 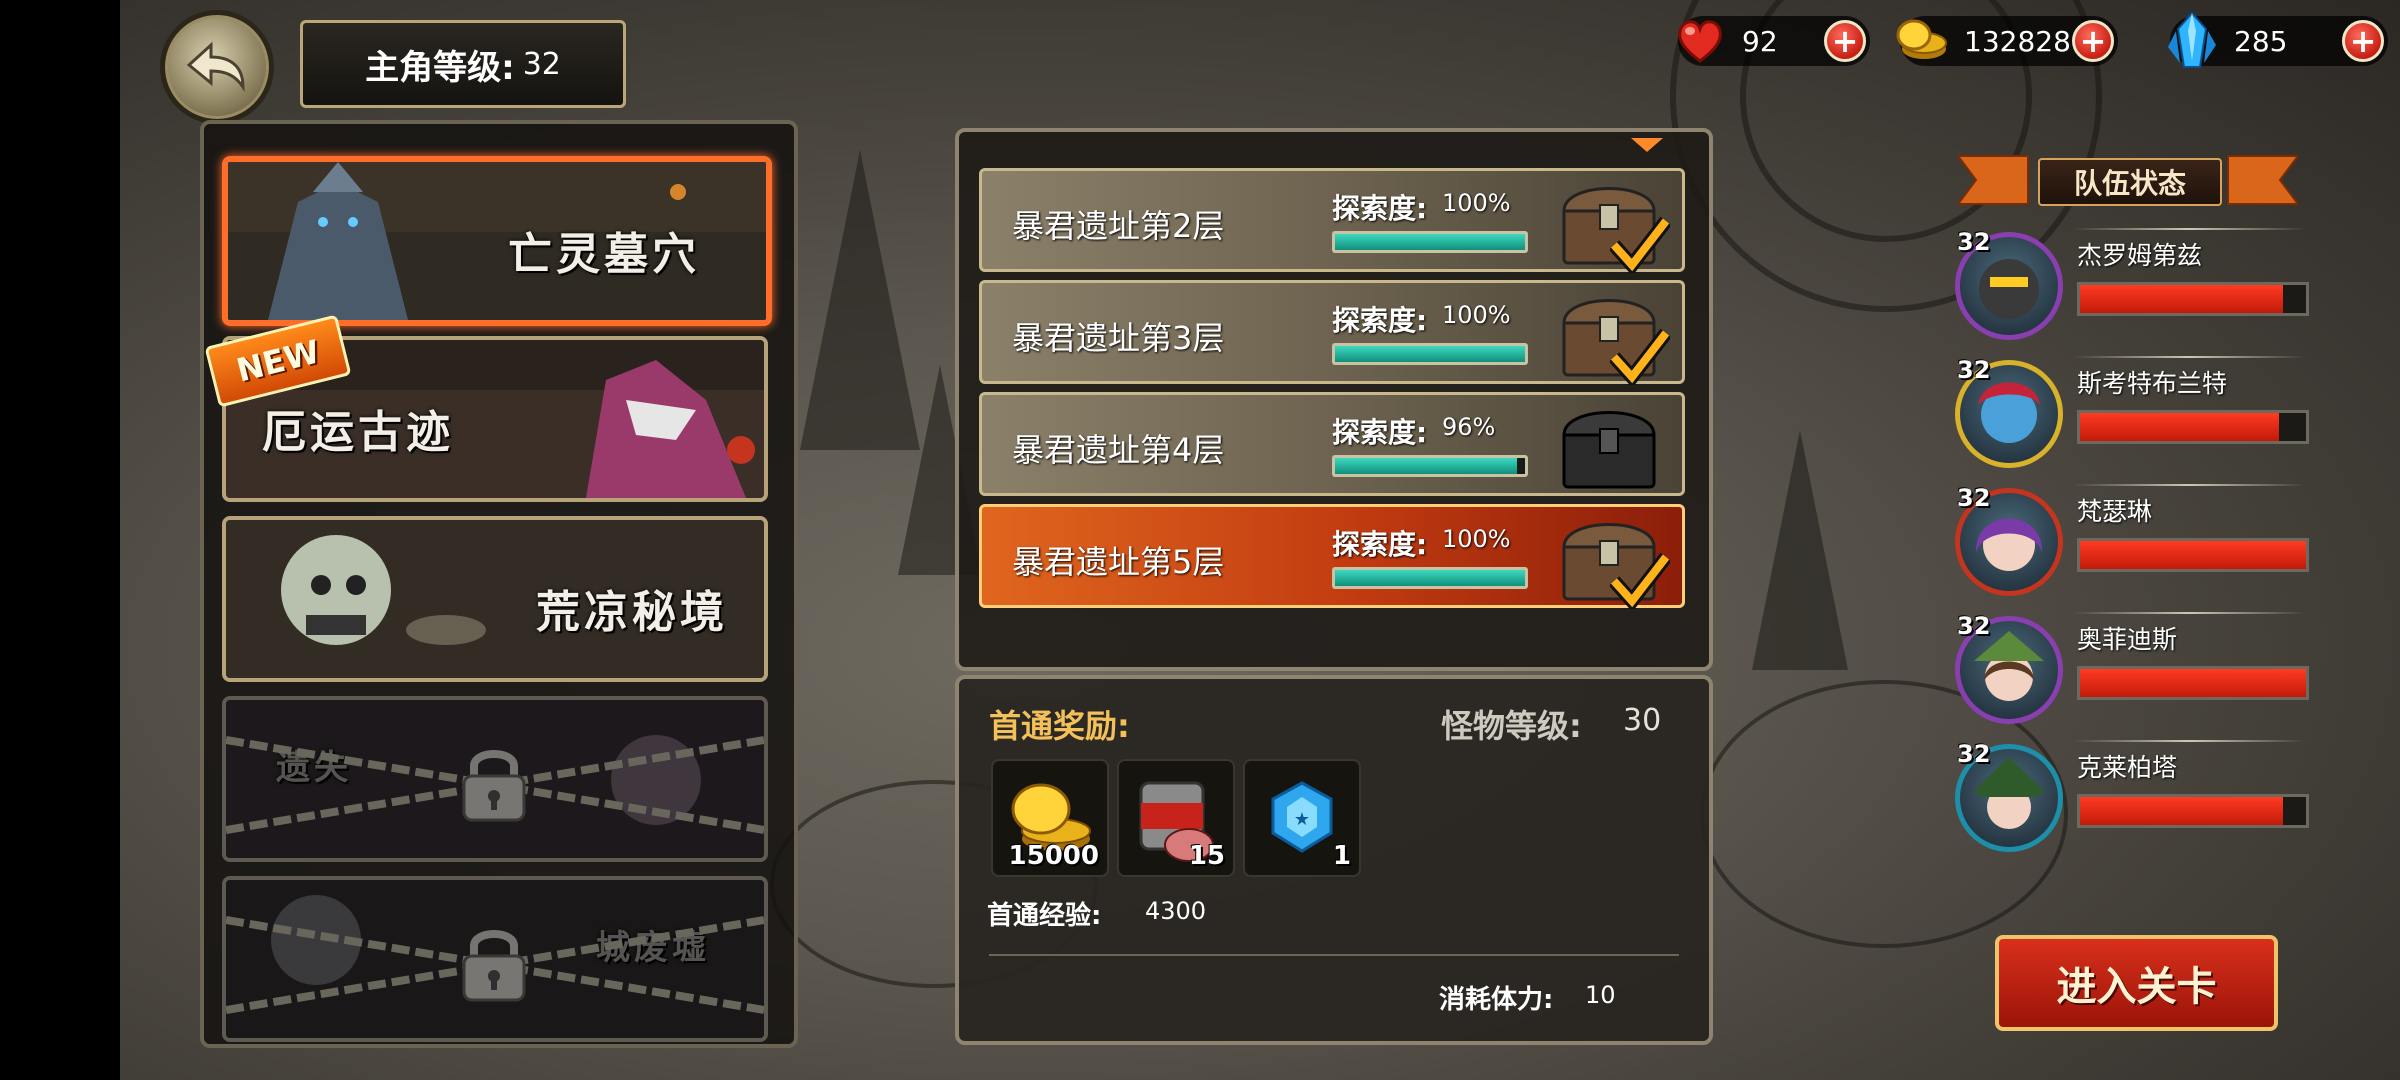 I want to click on add-gem-button: +, so click(x=2363, y=41).